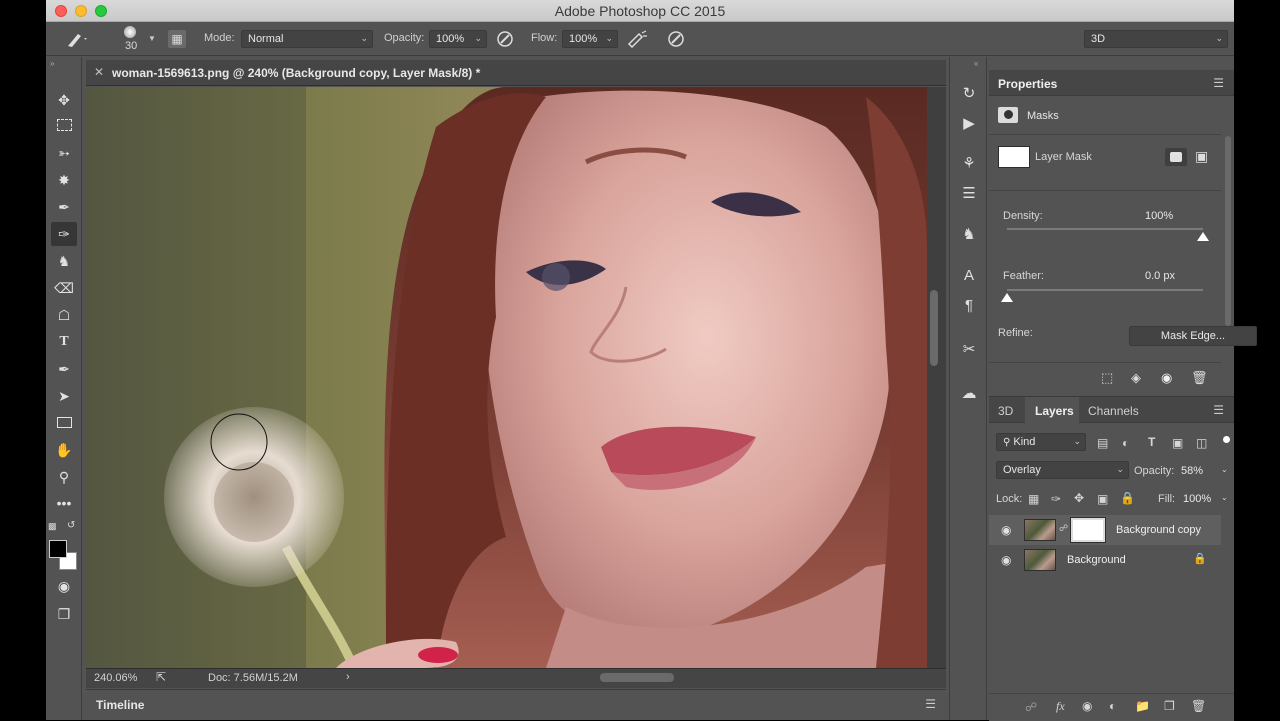 The image size is (1280, 721). Describe the element at coordinates (152, 38) in the screenshot. I see `brush-picker-chevron-icon: ▼` at that location.